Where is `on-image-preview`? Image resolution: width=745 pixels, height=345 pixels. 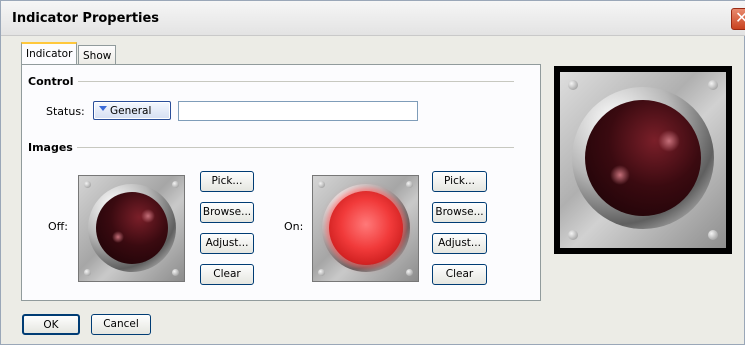
on-image-preview is located at coordinates (365, 228).